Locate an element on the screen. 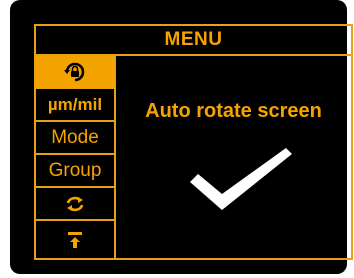  sidebar-item-upload is located at coordinates (75, 239).